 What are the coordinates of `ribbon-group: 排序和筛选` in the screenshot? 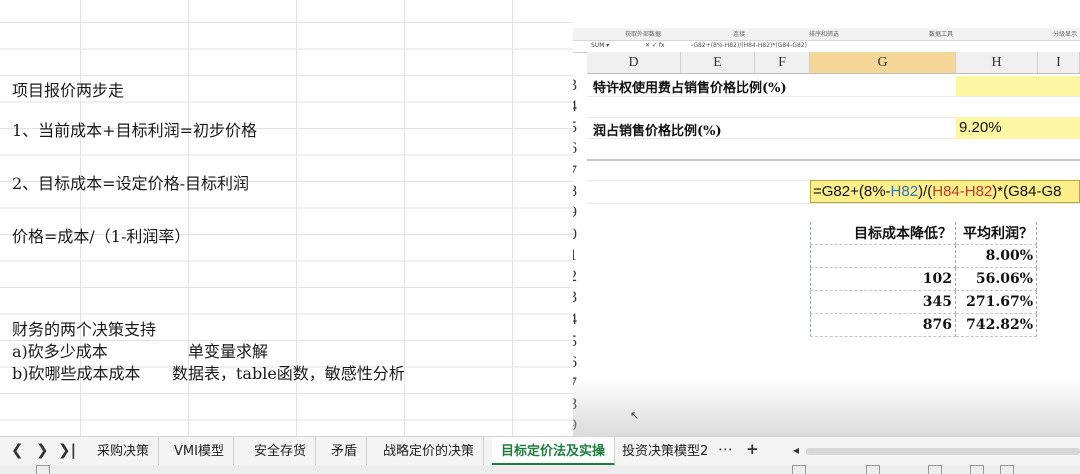 It's located at (824, 34).